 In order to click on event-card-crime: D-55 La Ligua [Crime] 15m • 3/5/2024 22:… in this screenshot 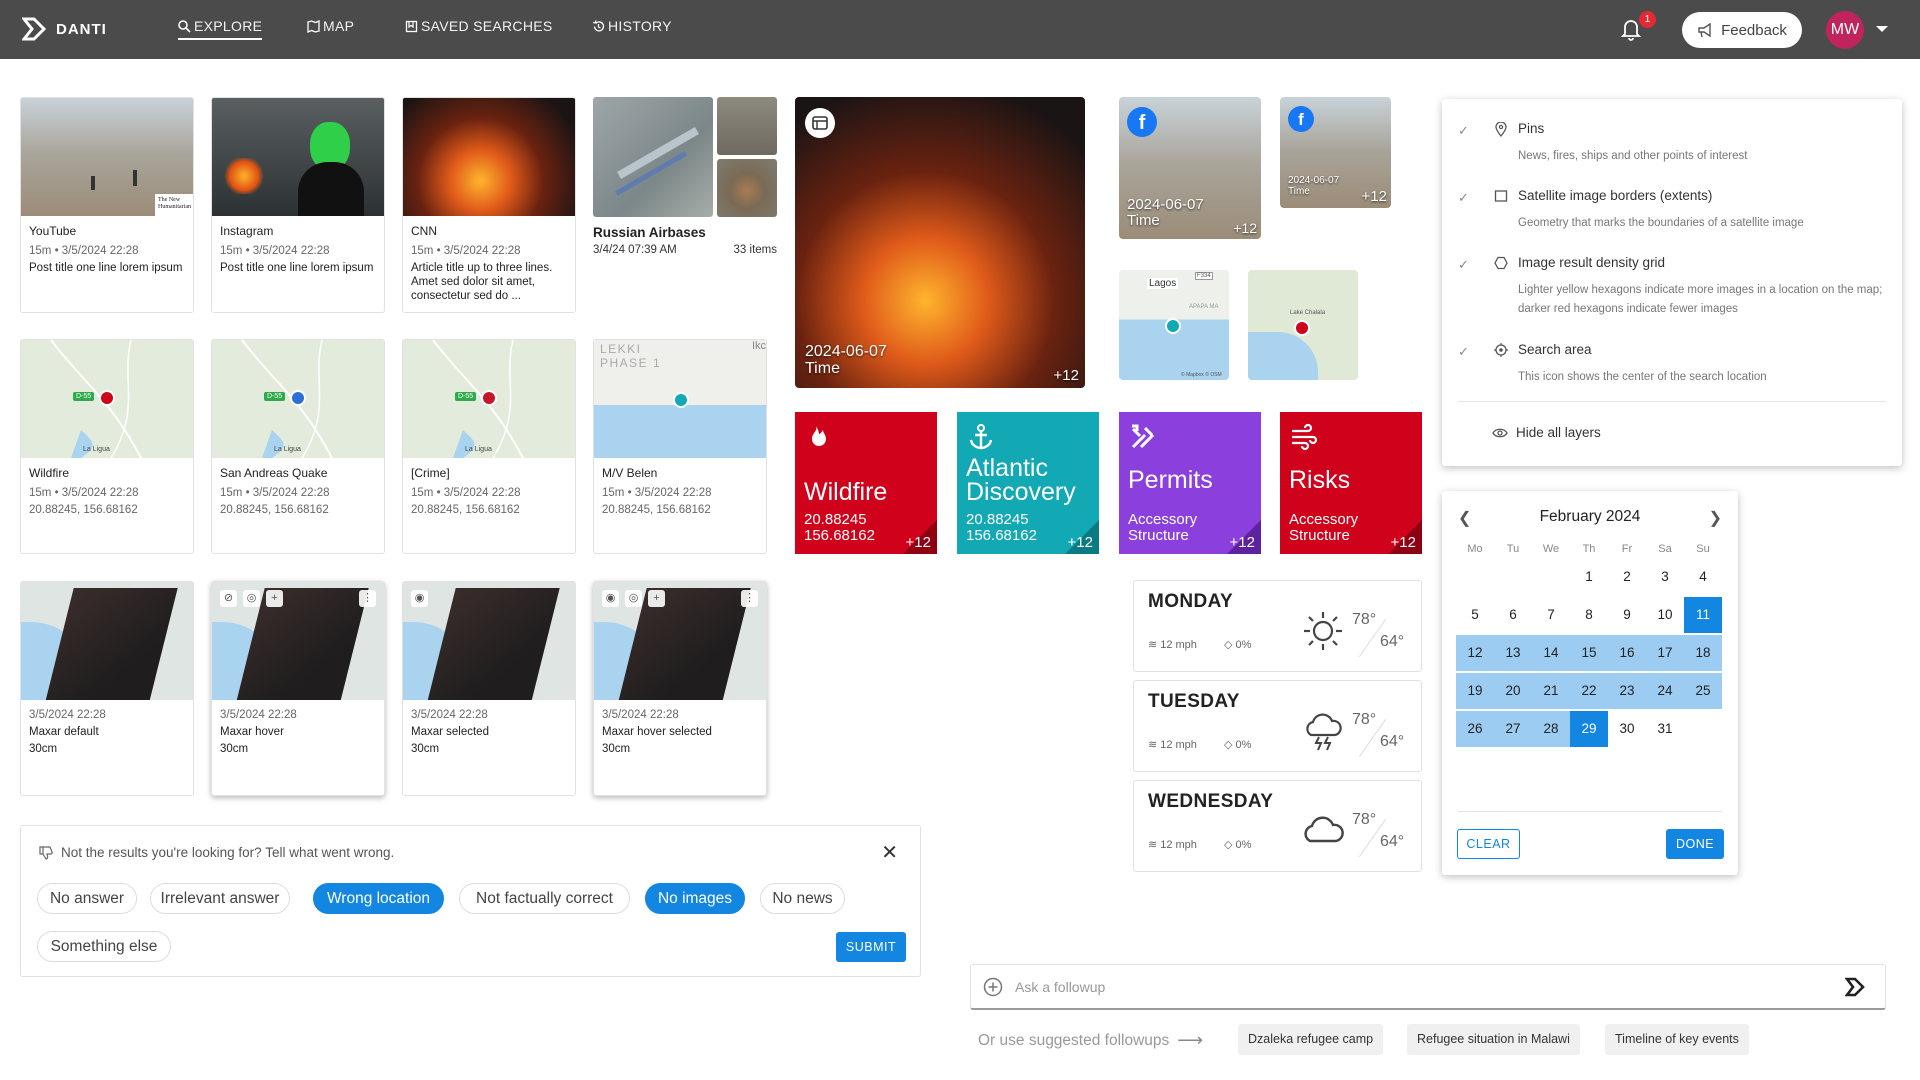, I will do `click(489, 446)`.